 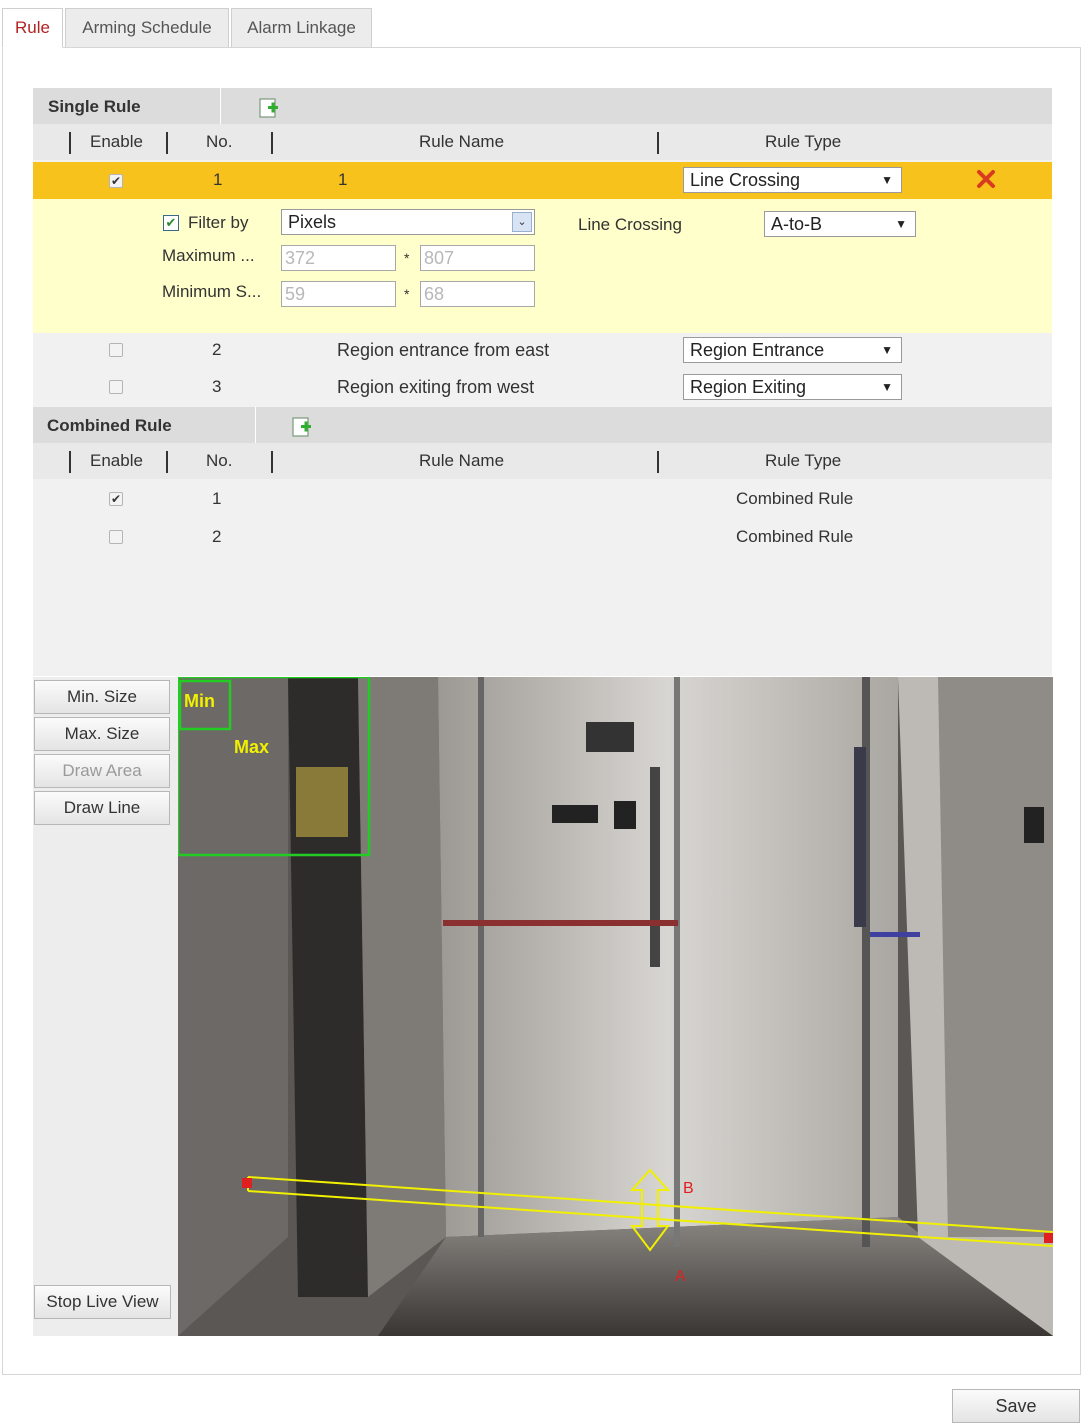 I want to click on max-height-input: 807, so click(x=477, y=258).